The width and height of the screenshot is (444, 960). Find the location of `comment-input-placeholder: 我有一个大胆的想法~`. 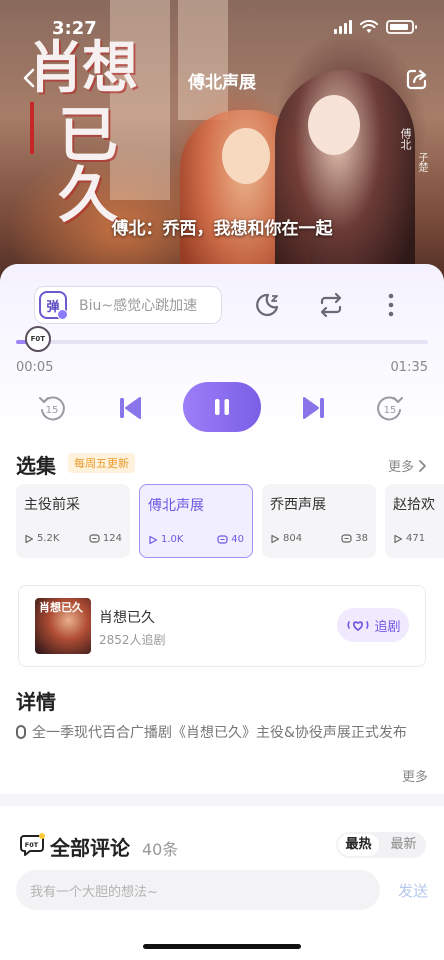

comment-input-placeholder: 我有一个大胆的想法~ is located at coordinates (94, 892).